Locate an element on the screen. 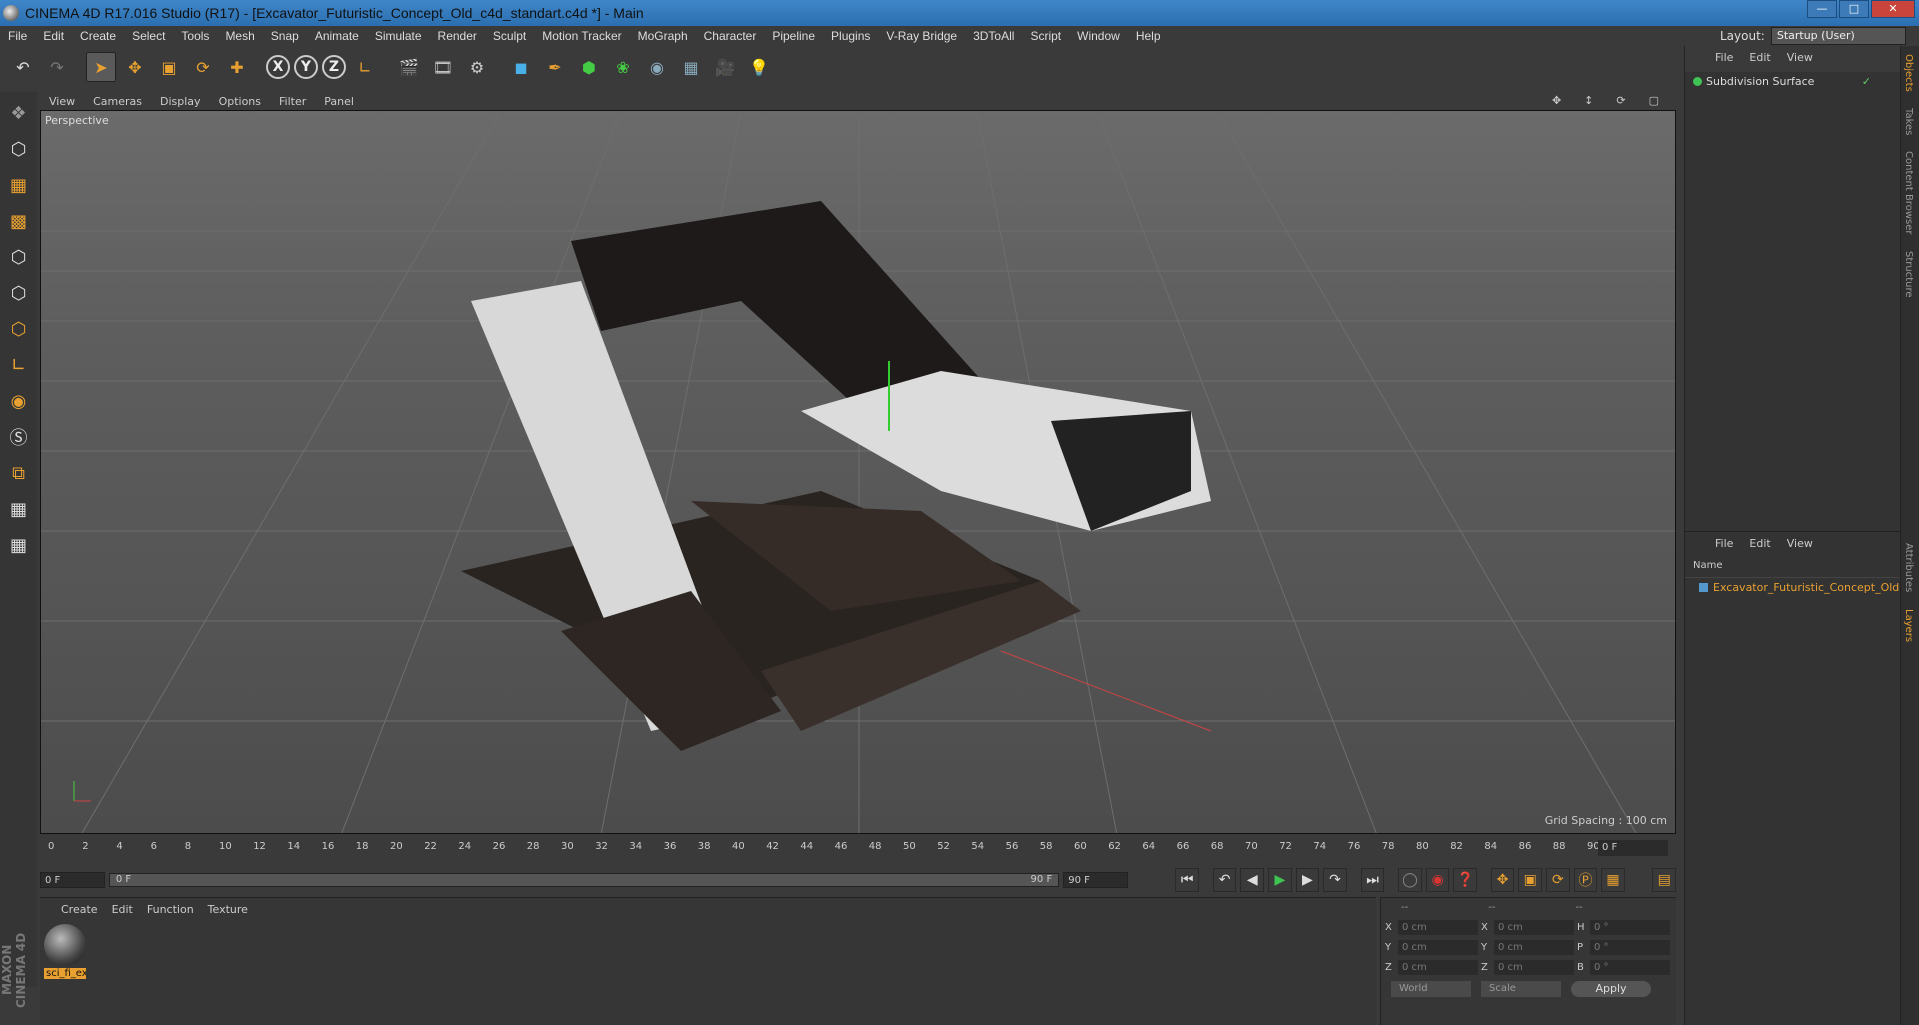 This screenshot has height=1025, width=1919. viewport-move-icon: ✥ is located at coordinates (1556, 100).